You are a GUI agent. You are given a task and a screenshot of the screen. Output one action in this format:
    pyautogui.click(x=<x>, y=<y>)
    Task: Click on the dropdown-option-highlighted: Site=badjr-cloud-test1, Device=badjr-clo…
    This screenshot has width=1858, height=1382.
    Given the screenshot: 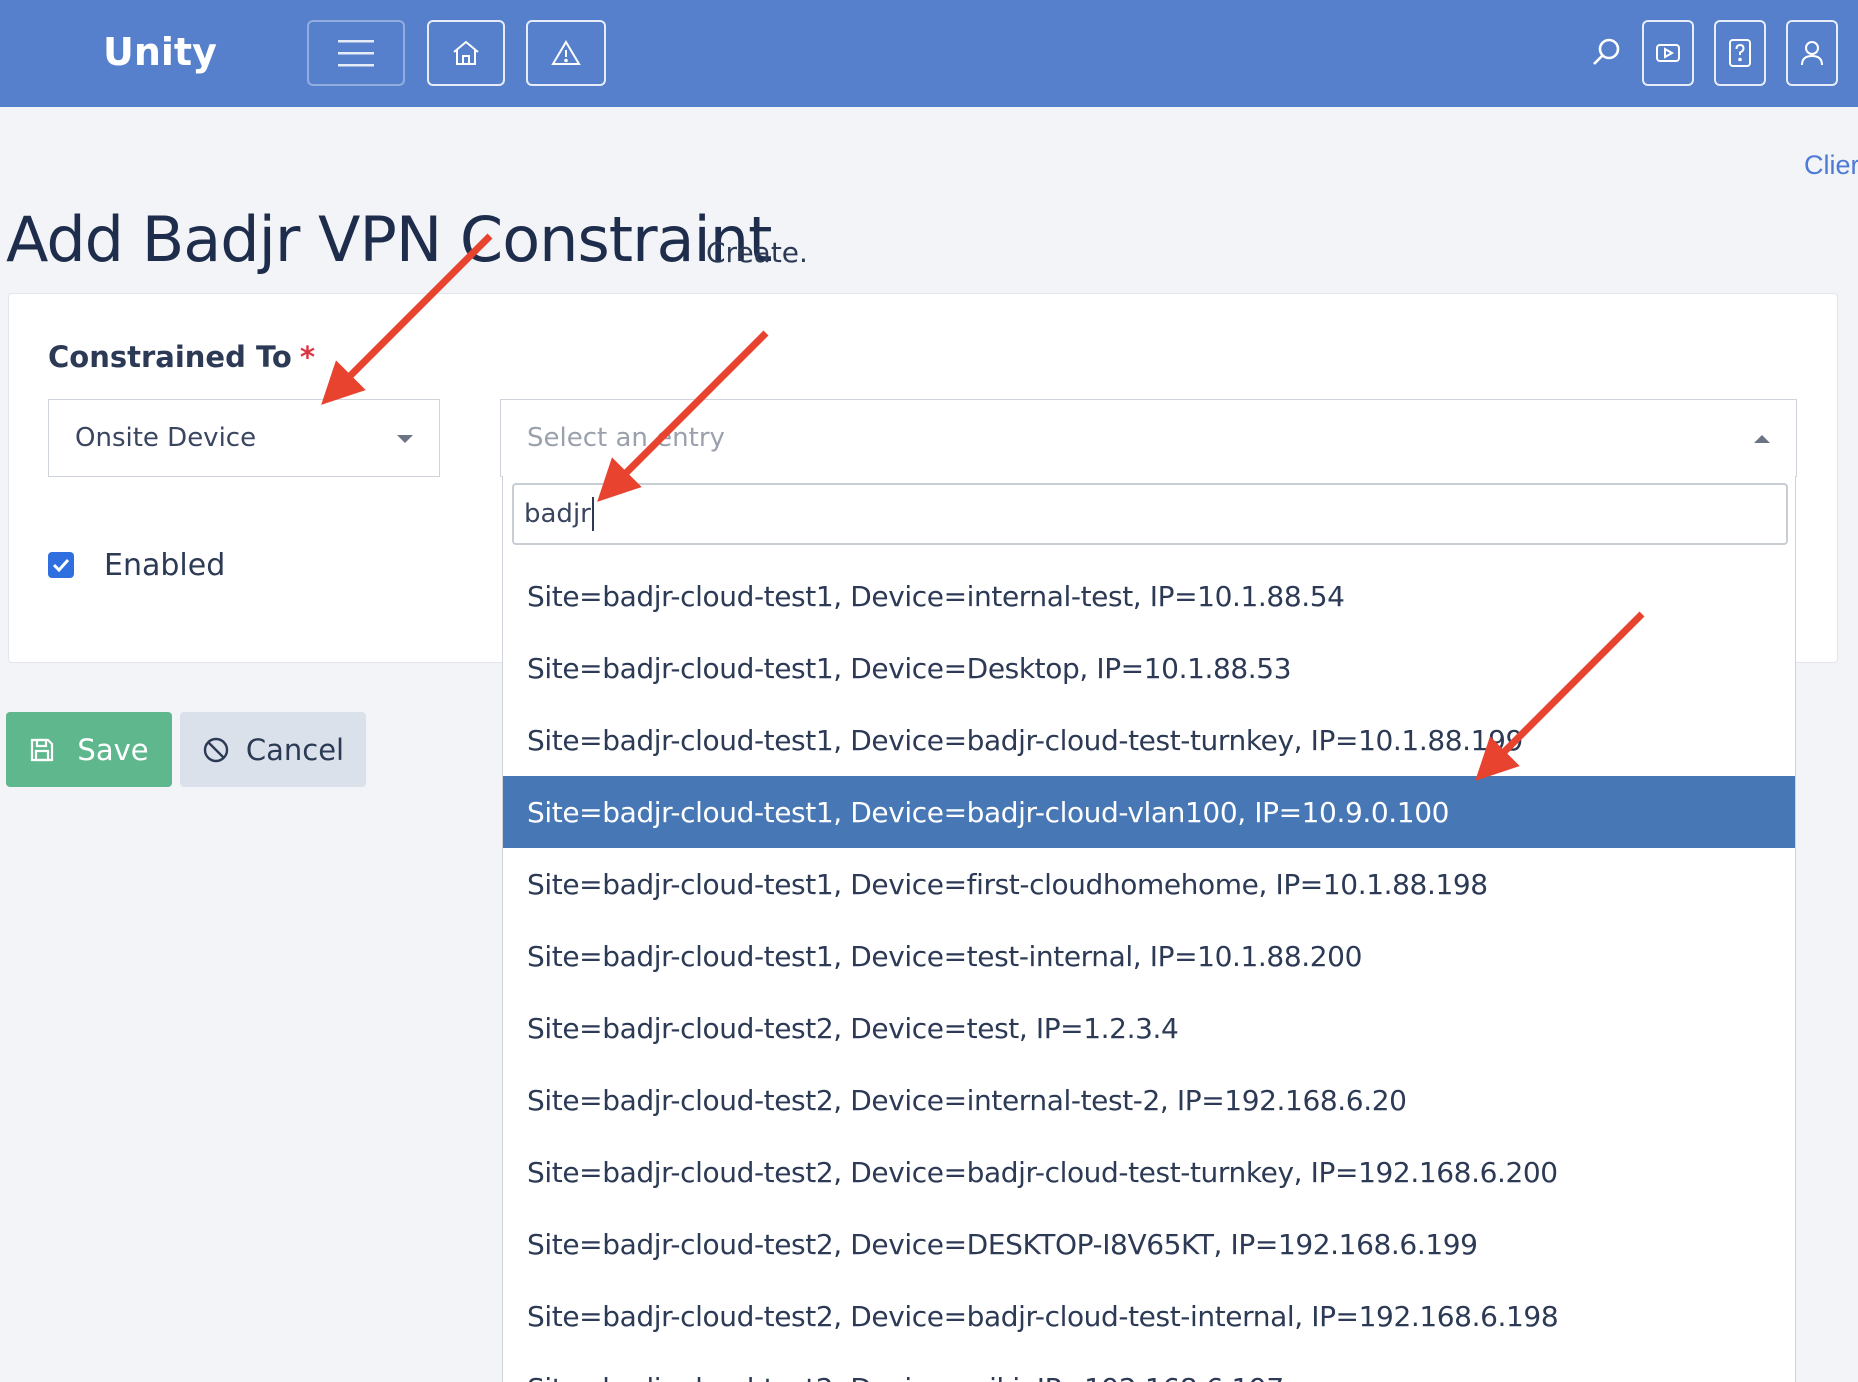 What is the action you would take?
    pyautogui.click(x=1149, y=812)
    